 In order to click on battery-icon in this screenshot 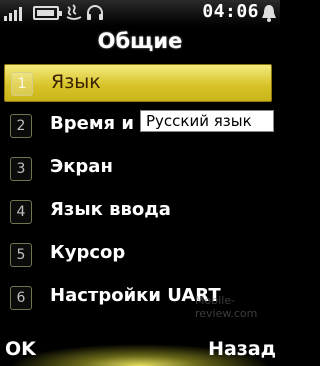, I will do `click(47, 13)`.